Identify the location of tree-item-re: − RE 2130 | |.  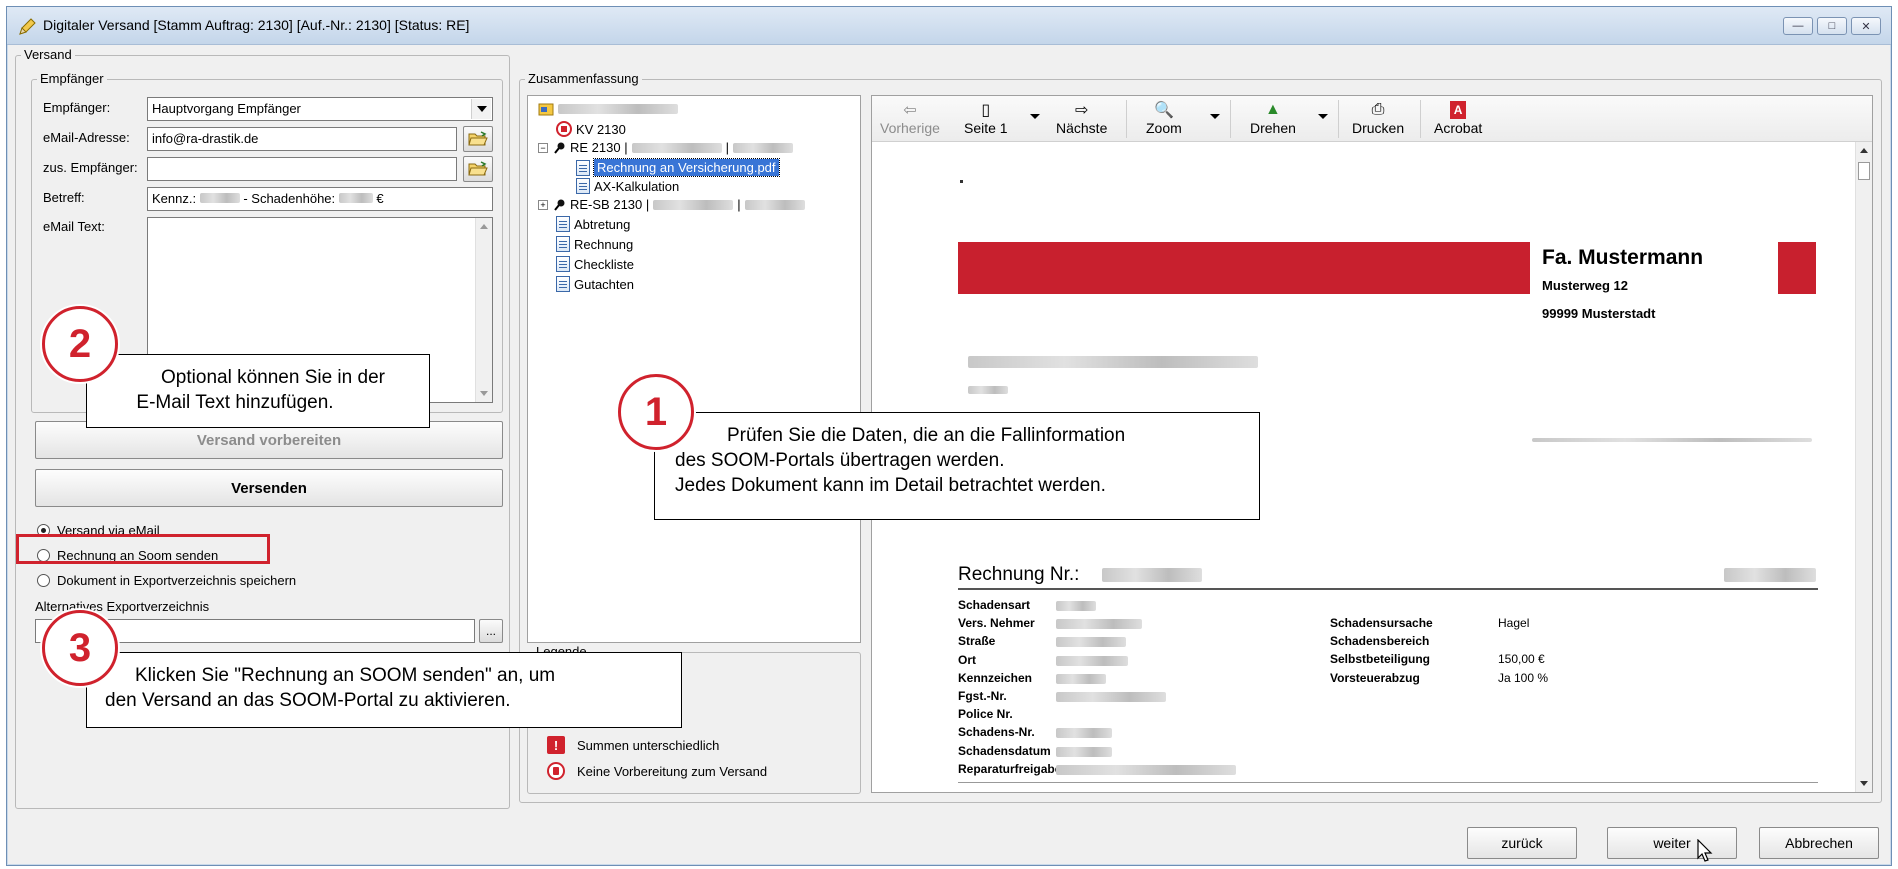
(665, 147).